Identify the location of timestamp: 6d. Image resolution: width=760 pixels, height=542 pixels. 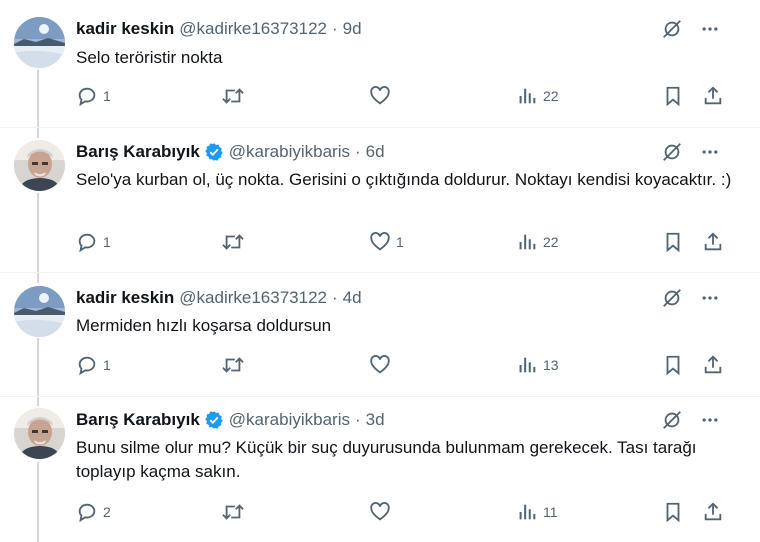
(375, 152).